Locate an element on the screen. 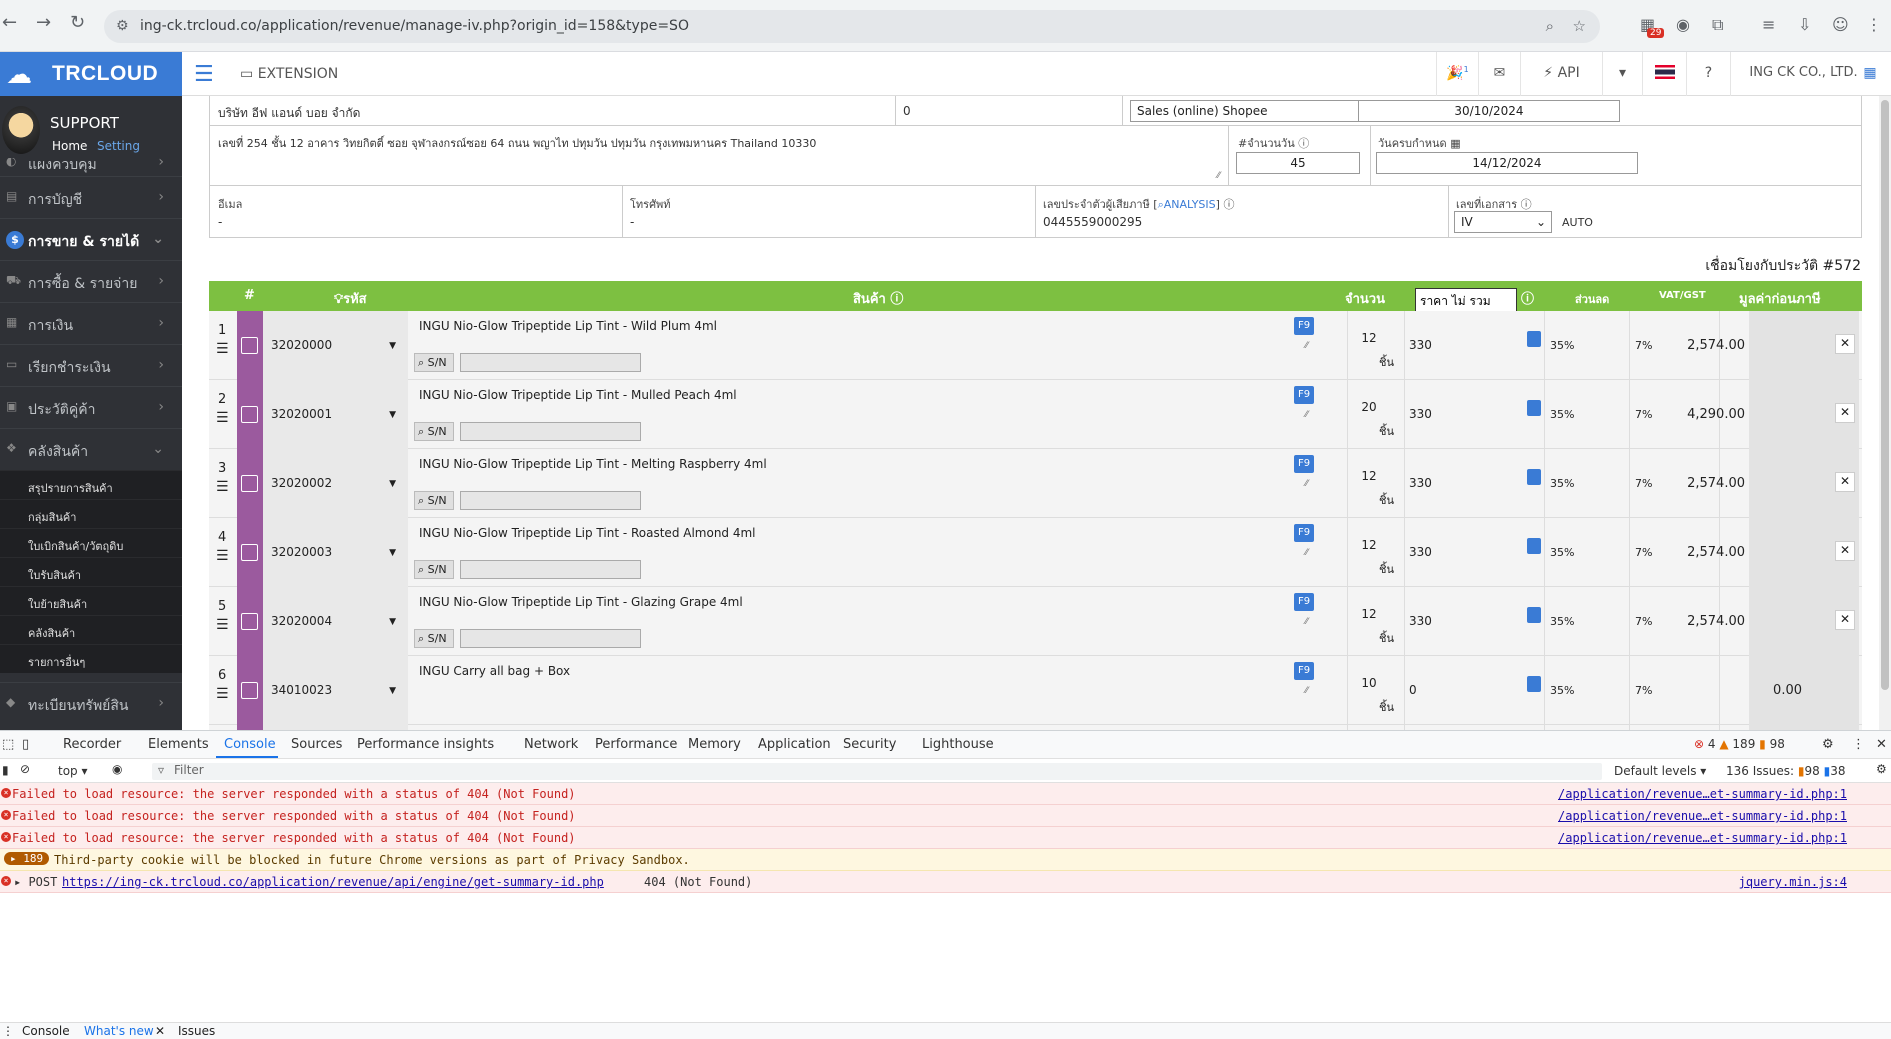  email-value: - is located at coordinates (220, 222).